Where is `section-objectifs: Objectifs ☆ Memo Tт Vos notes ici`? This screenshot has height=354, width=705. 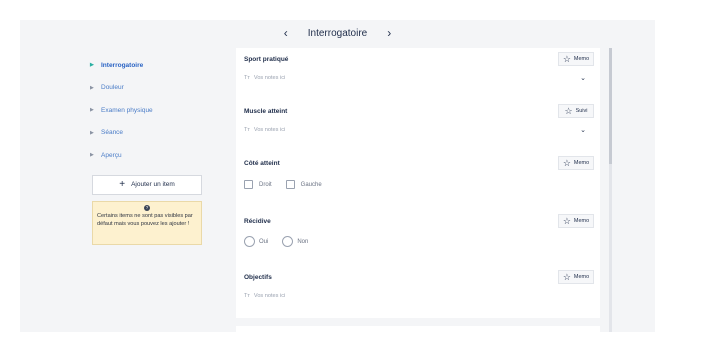 section-objectifs: Objectifs ☆ Memo Tт Vos notes ici is located at coordinates (419, 284).